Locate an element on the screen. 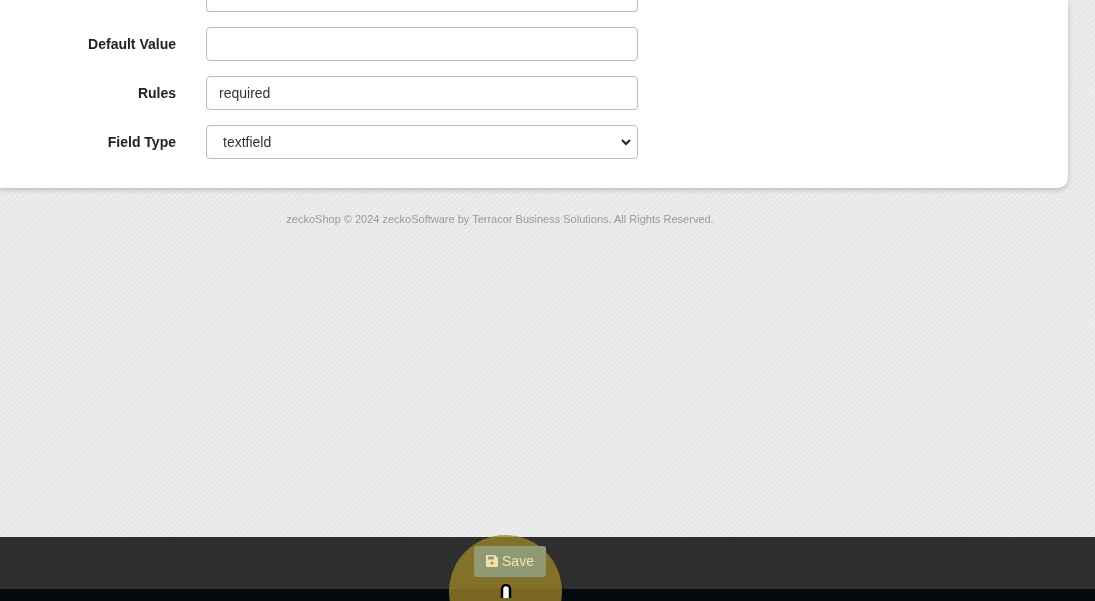 This screenshot has width=1095, height=601. cursor-icon is located at coordinates (506, 591).